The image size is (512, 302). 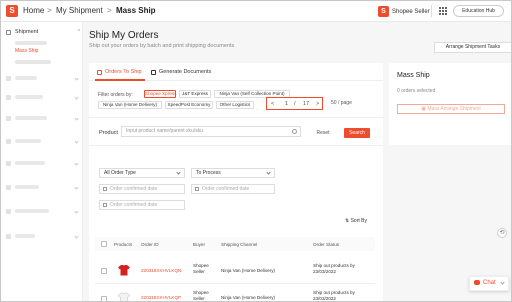 What do you see at coordinates (161, 271) in the screenshot?
I see `order-id-link: 220318XXHVLKQN` at bounding box center [161, 271].